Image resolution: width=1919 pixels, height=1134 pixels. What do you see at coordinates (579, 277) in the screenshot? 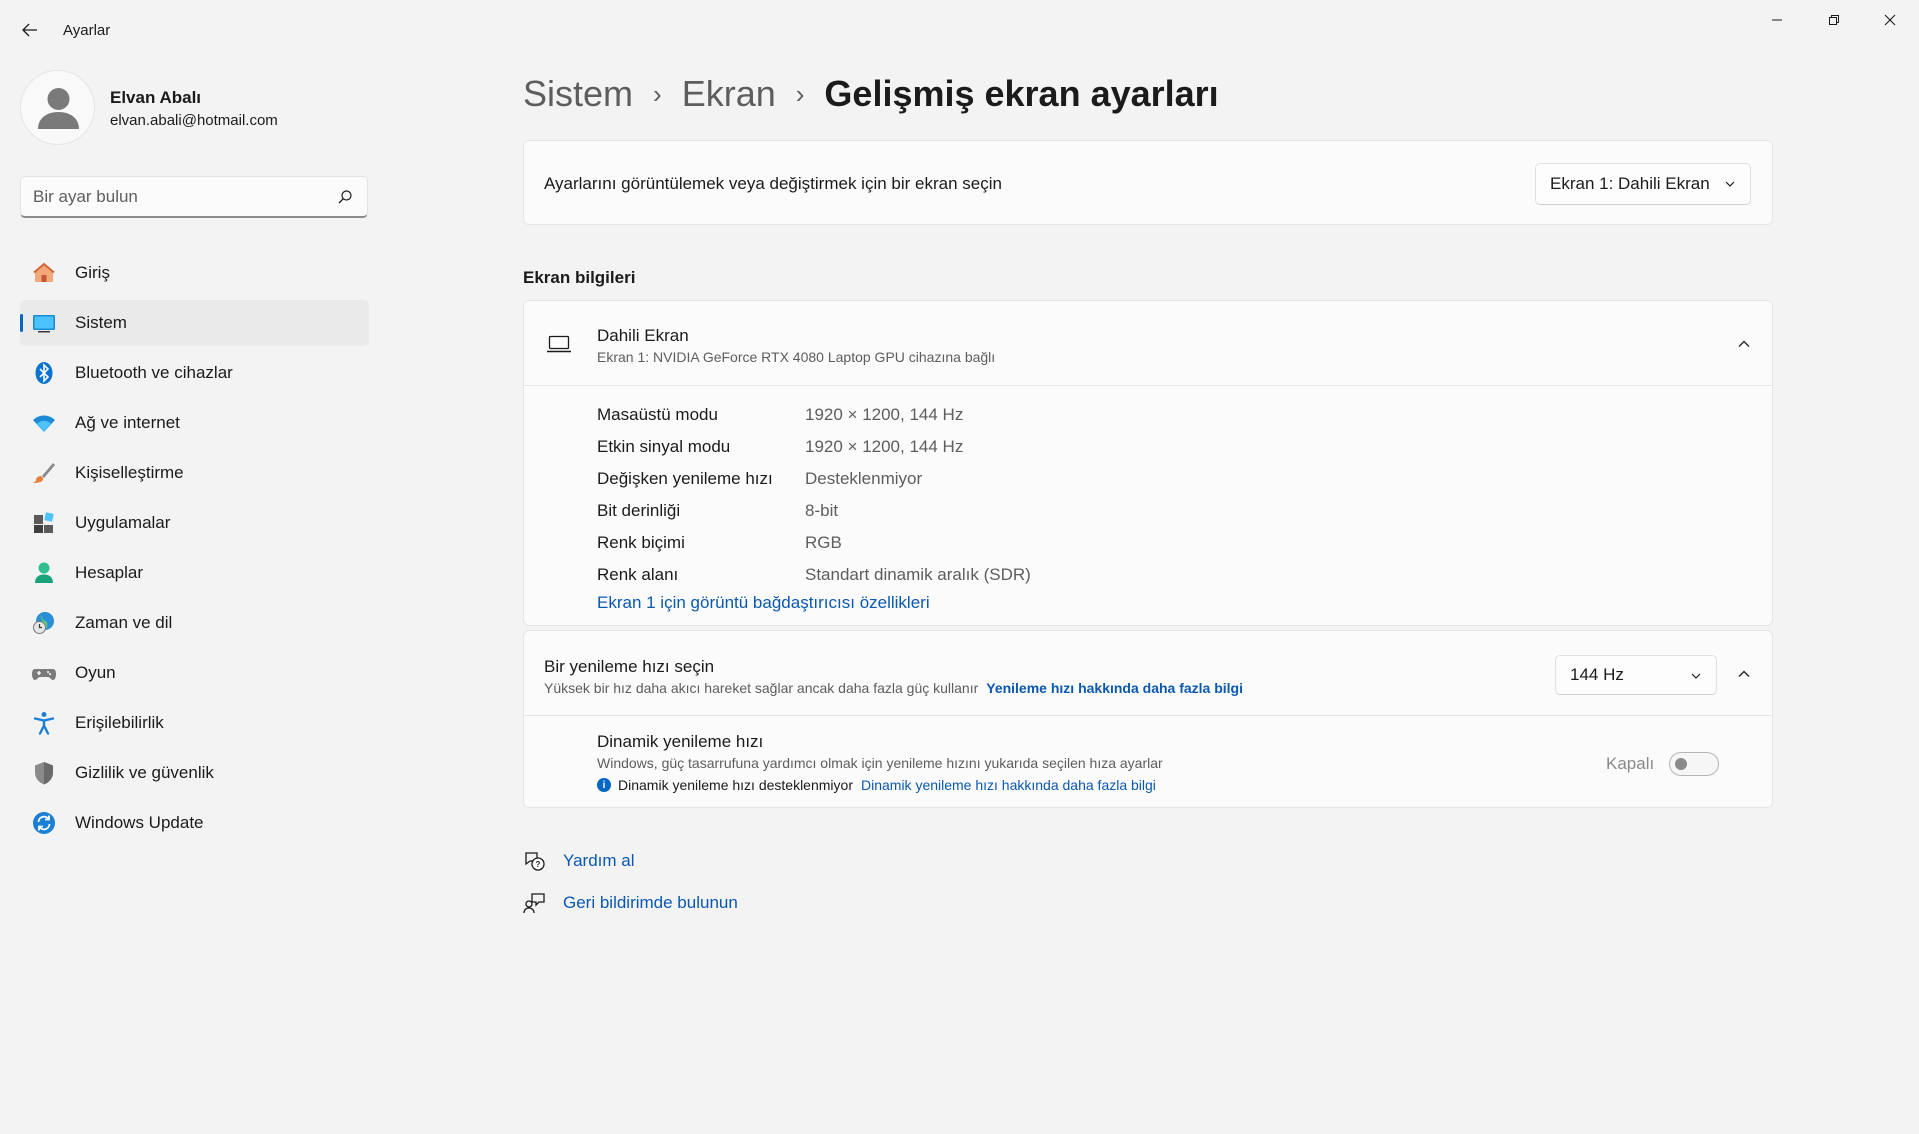
I see `section-title-display-info: Ekran bilgileri` at bounding box center [579, 277].